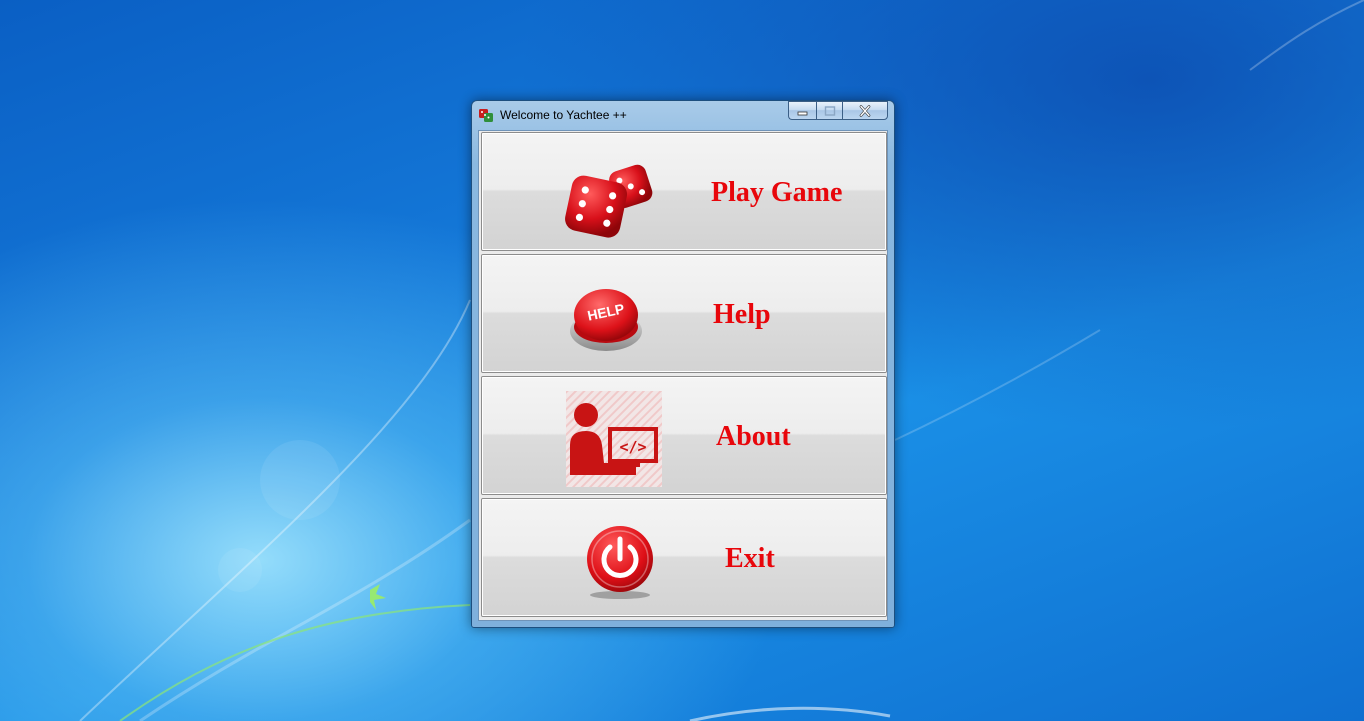 The width and height of the screenshot is (1364, 721). I want to click on power-icon, so click(620, 562).